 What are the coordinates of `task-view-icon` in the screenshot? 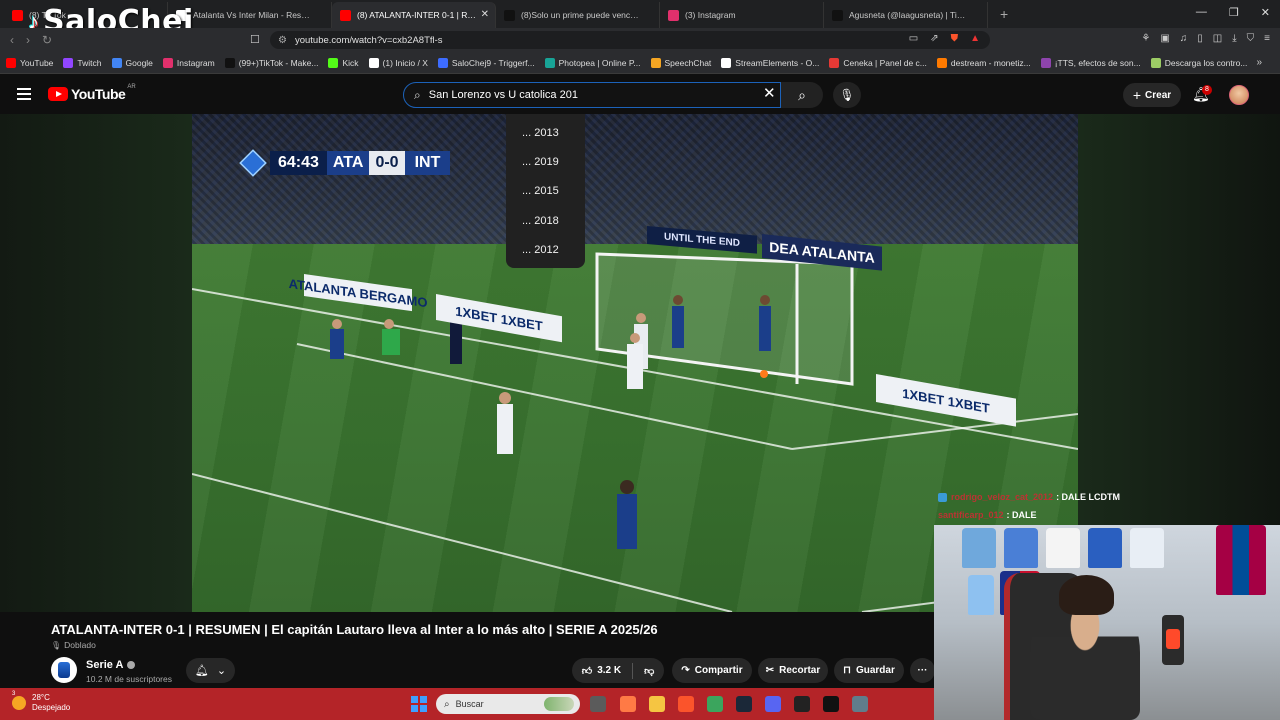 It's located at (598, 704).